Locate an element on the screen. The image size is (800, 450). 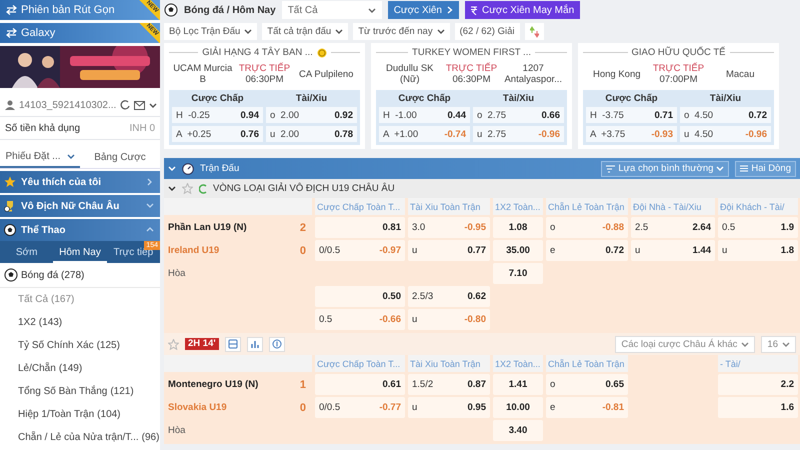
odds-button: 2.5 2.64 is located at coordinates (673, 227).